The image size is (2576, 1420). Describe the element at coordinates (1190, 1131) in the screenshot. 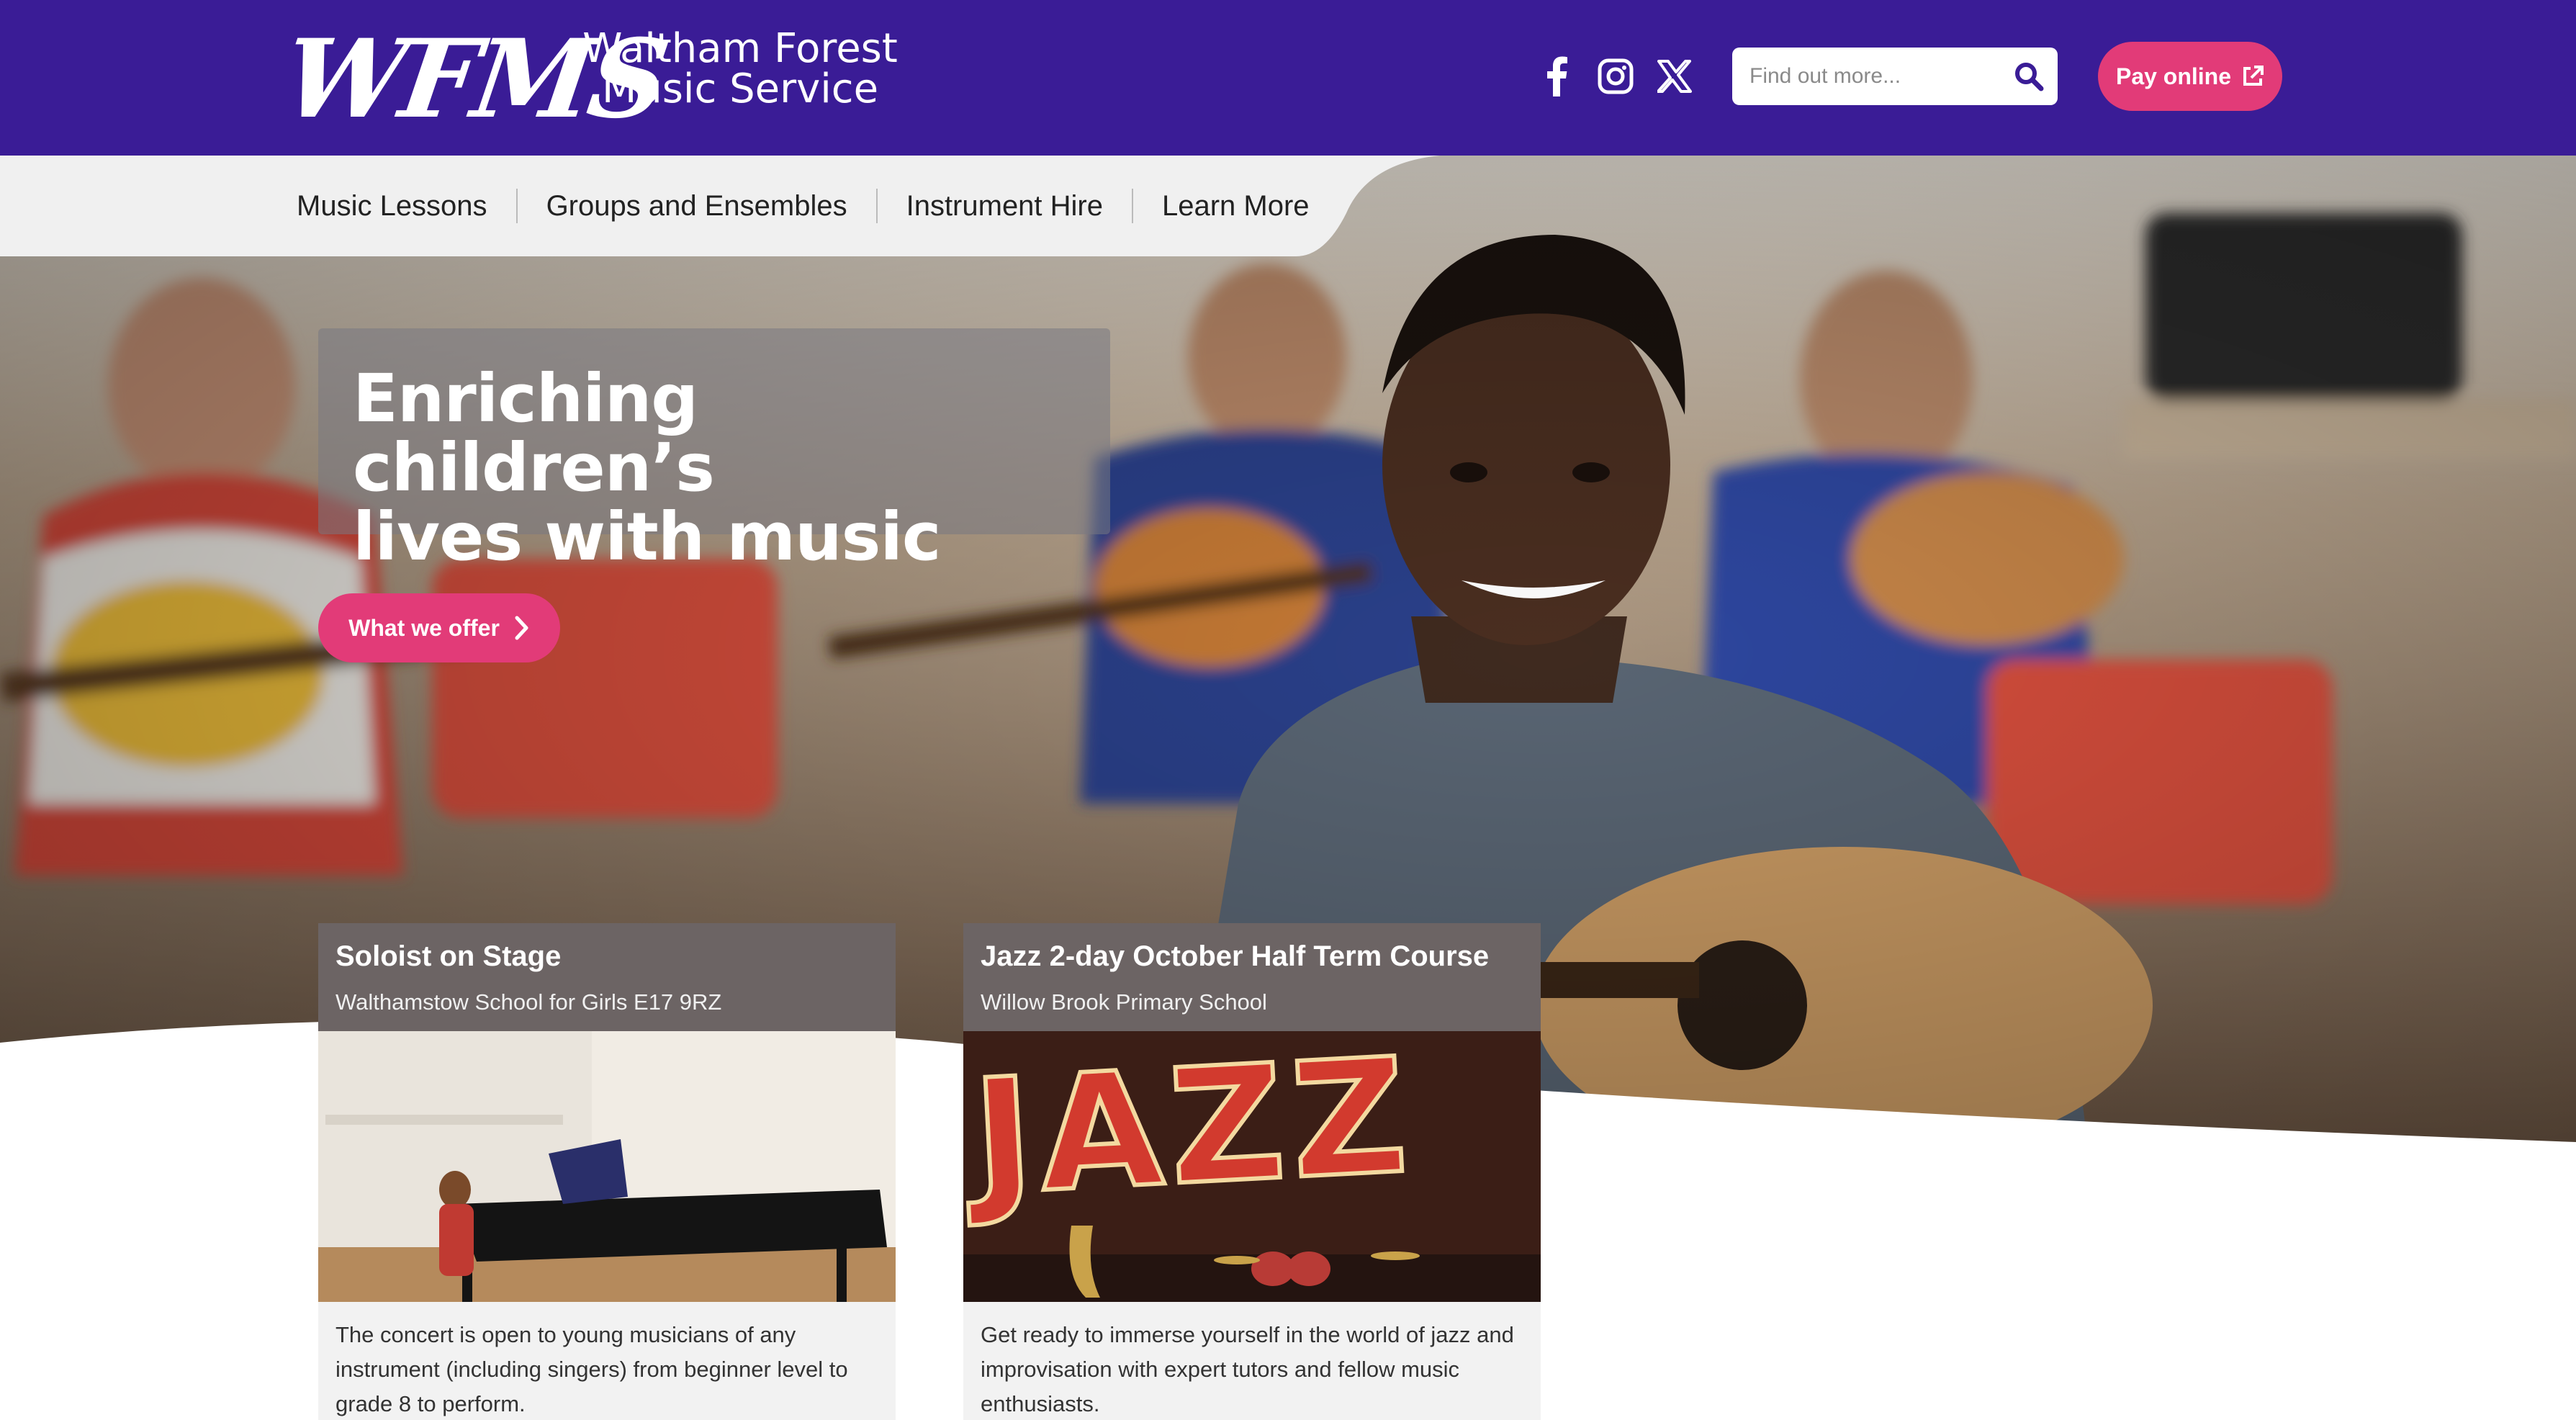

I see `jazz-sign-text: JAZZ` at that location.